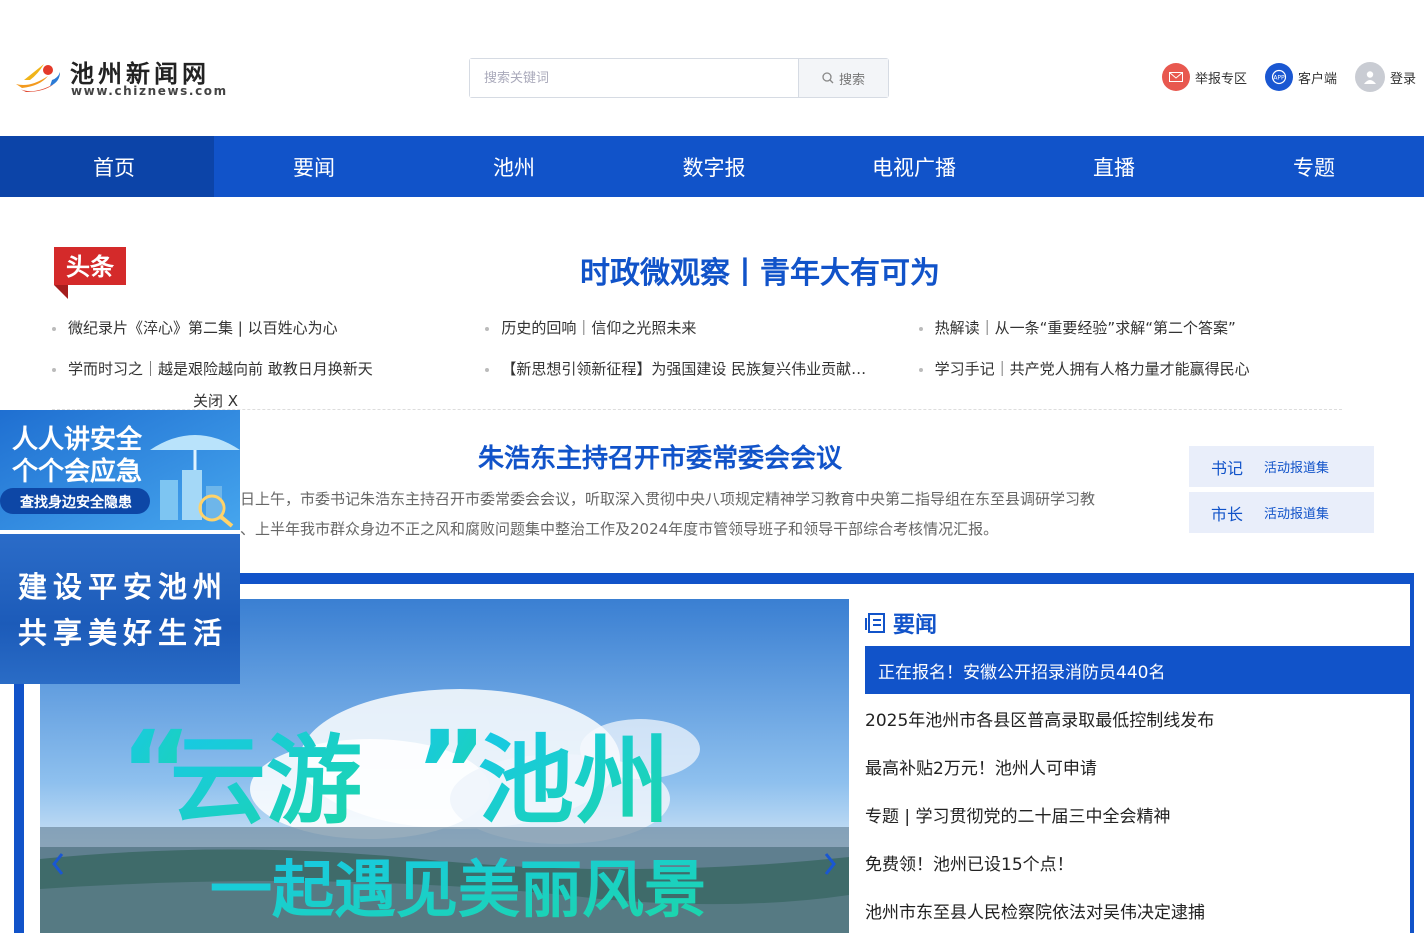 This screenshot has height=933, width=1424. I want to click on search-bar: 搜索, so click(679, 78).